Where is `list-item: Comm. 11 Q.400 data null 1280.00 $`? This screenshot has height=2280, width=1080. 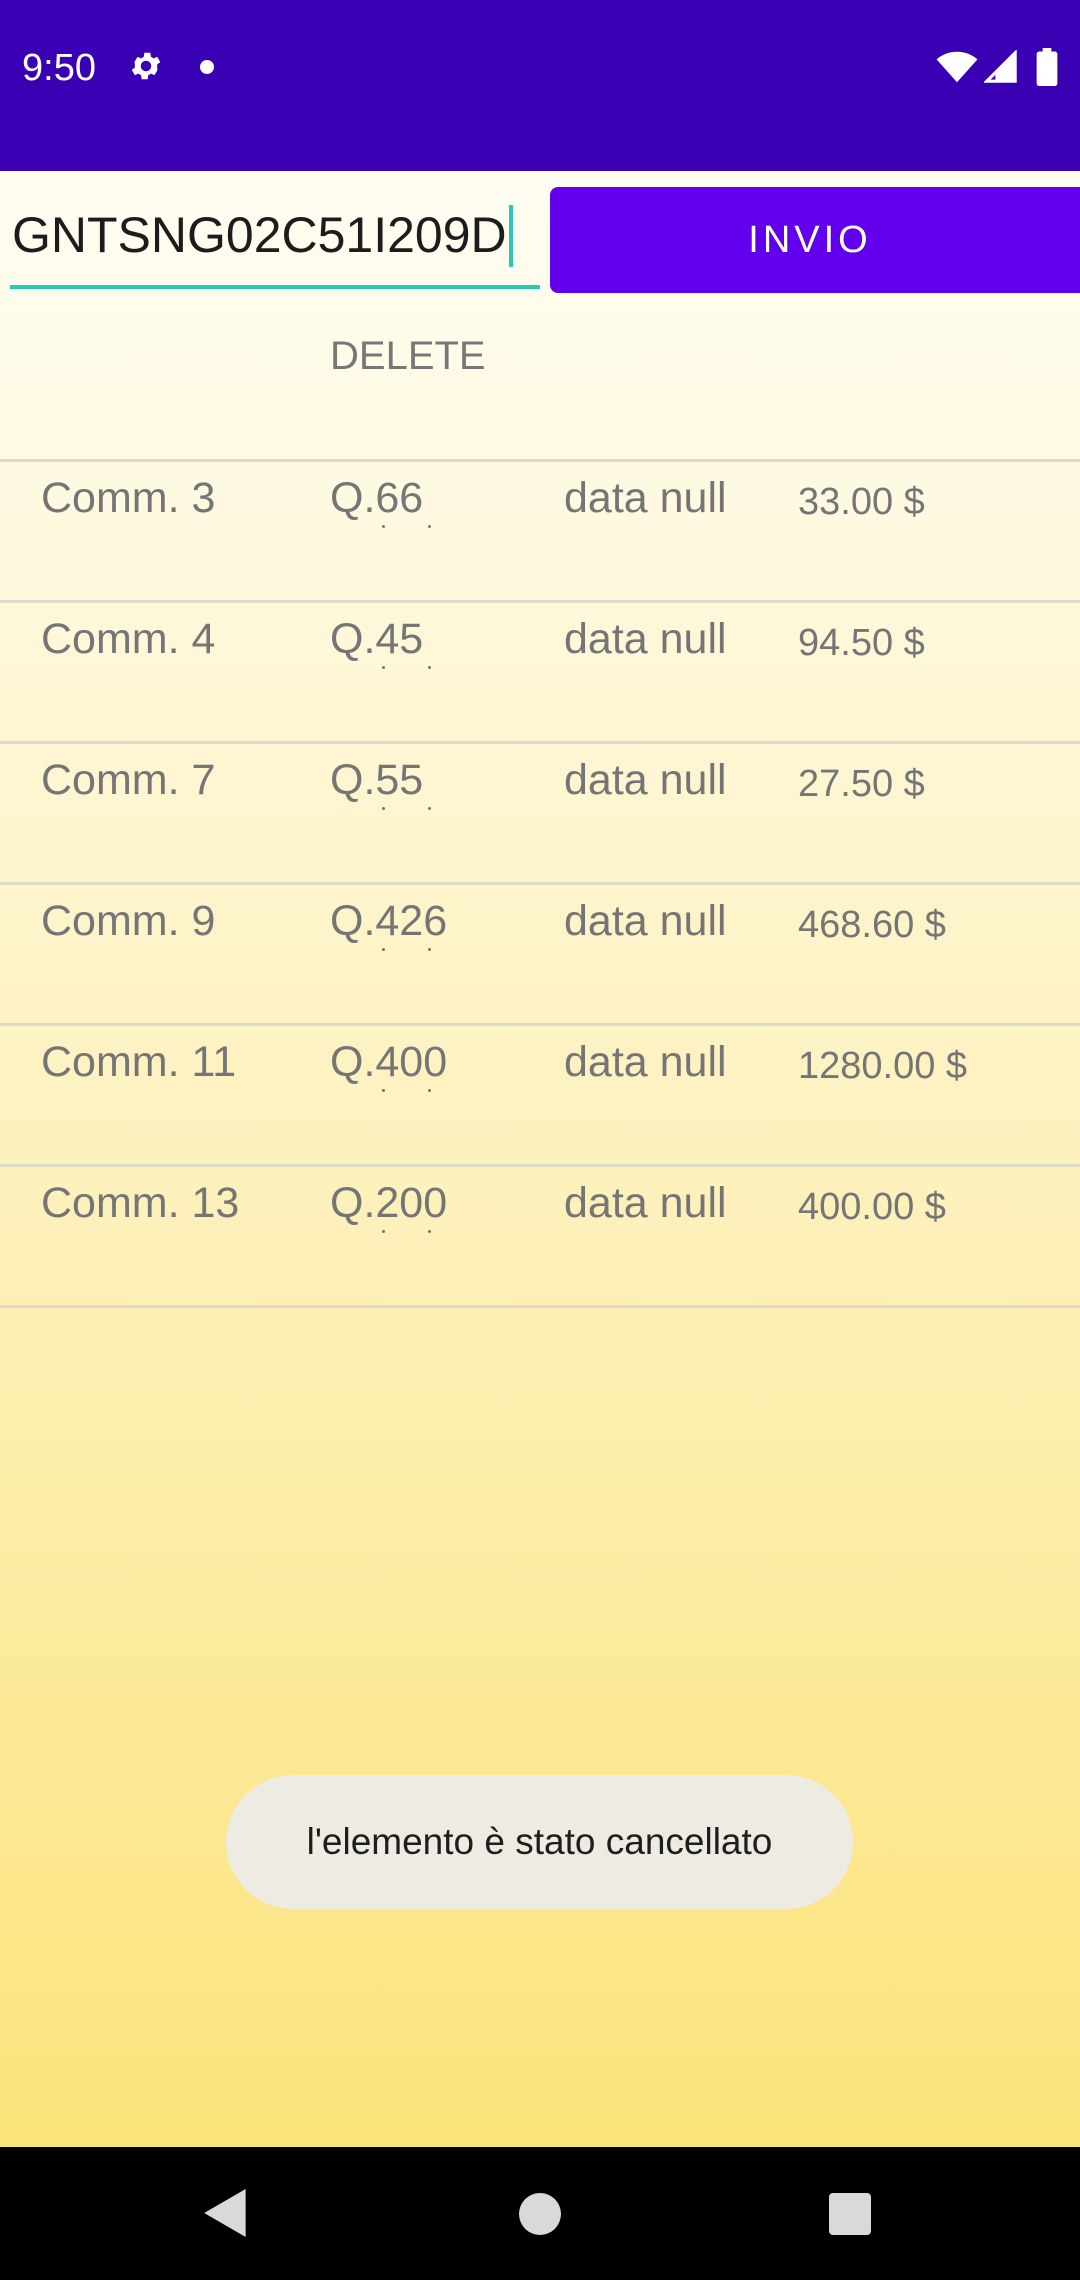
list-item: Comm. 11 Q.400 data null 1280.00 $ is located at coordinates (540, 1093).